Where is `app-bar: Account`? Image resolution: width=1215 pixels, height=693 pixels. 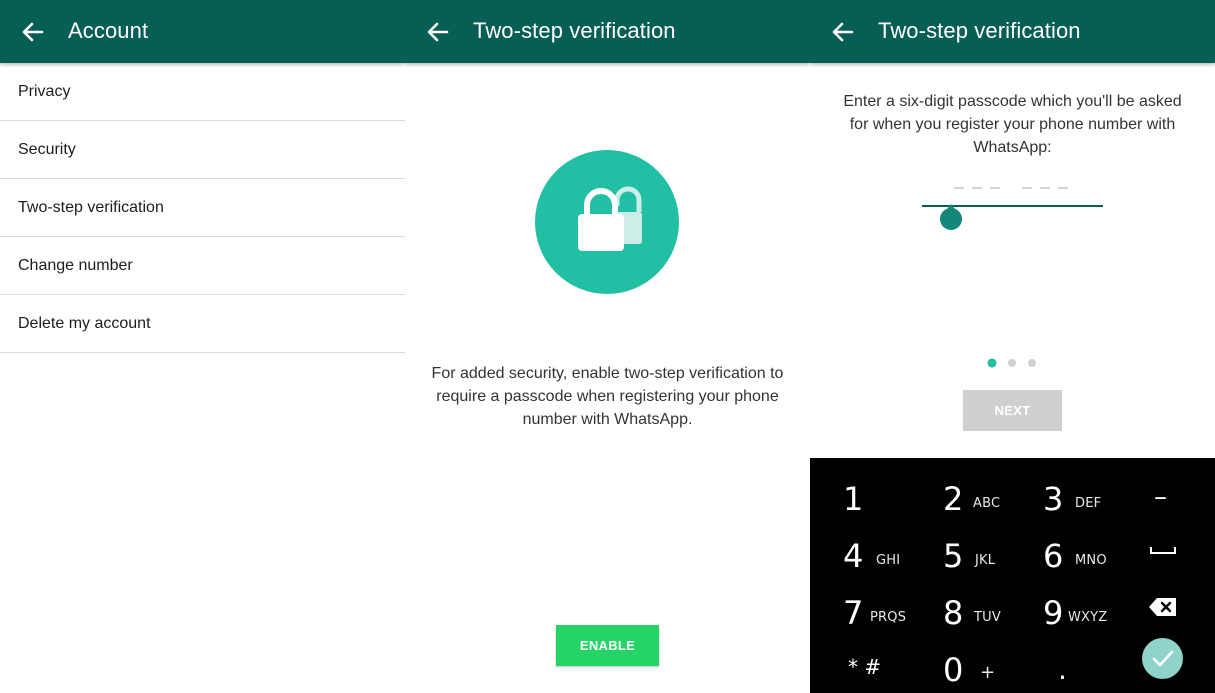 app-bar: Account is located at coordinates (202, 31).